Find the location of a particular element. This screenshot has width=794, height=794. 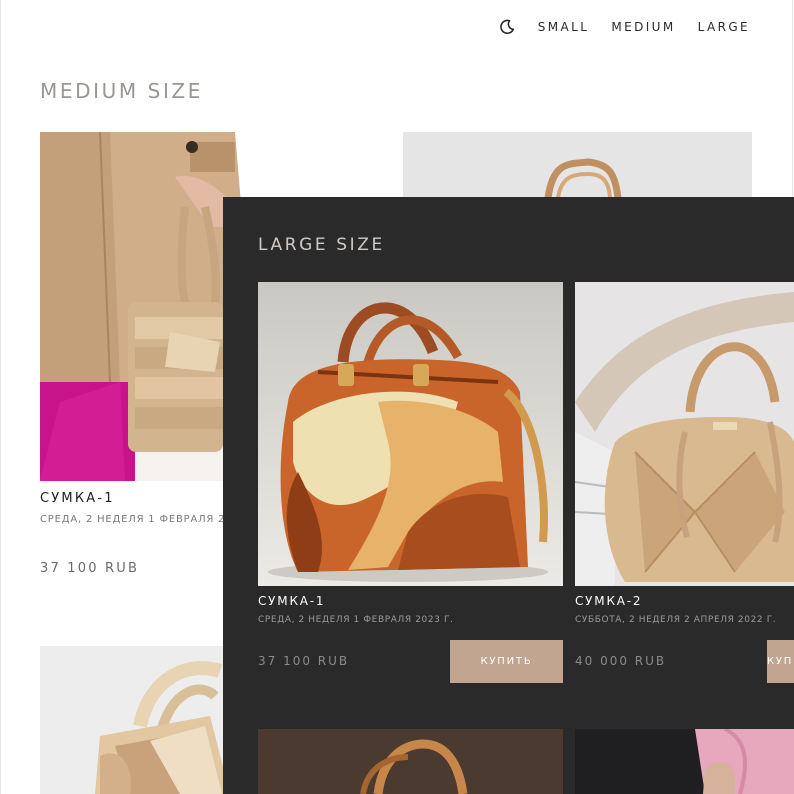

large-product-title-2: СУМКА-2 is located at coordinates (608, 601).